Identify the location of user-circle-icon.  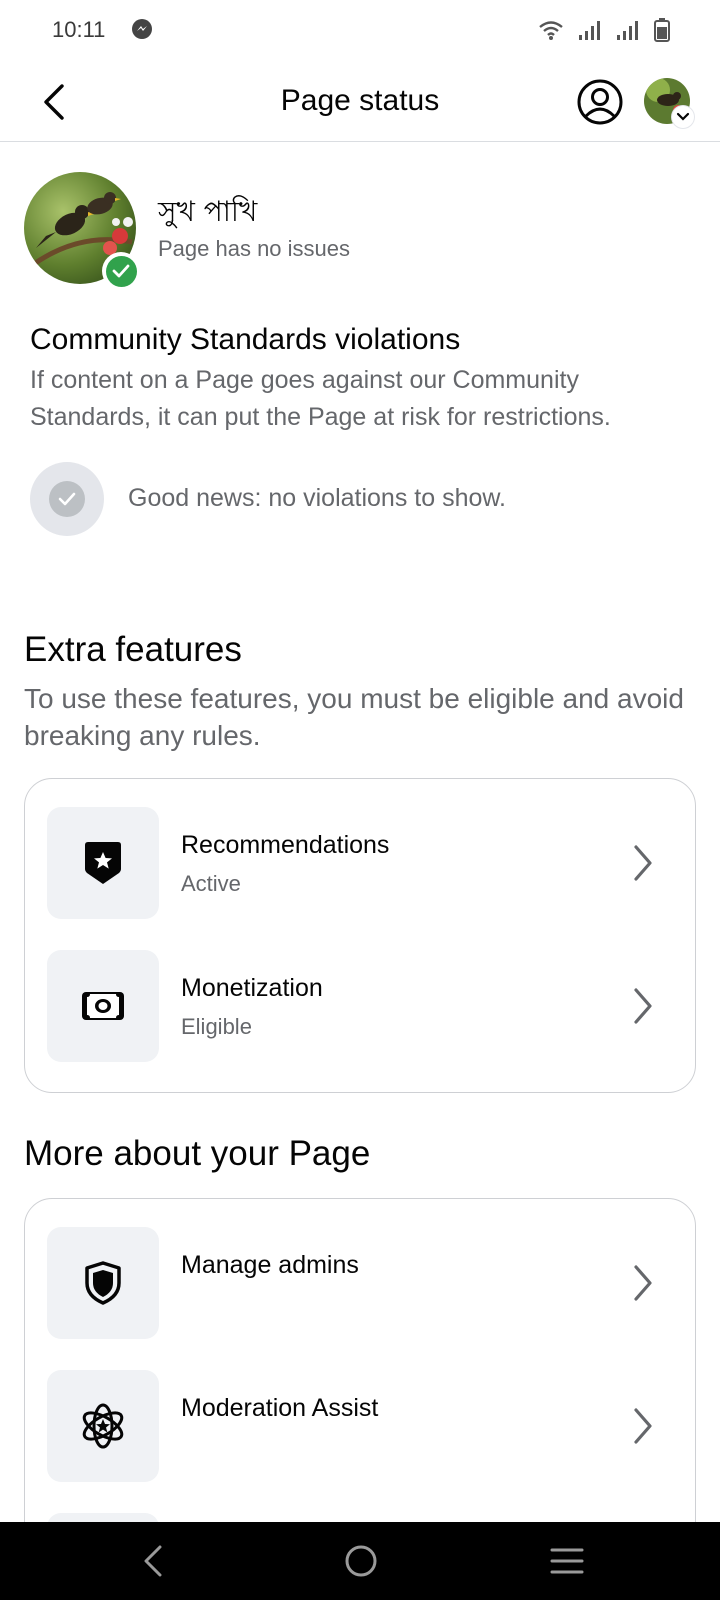
(600, 102).